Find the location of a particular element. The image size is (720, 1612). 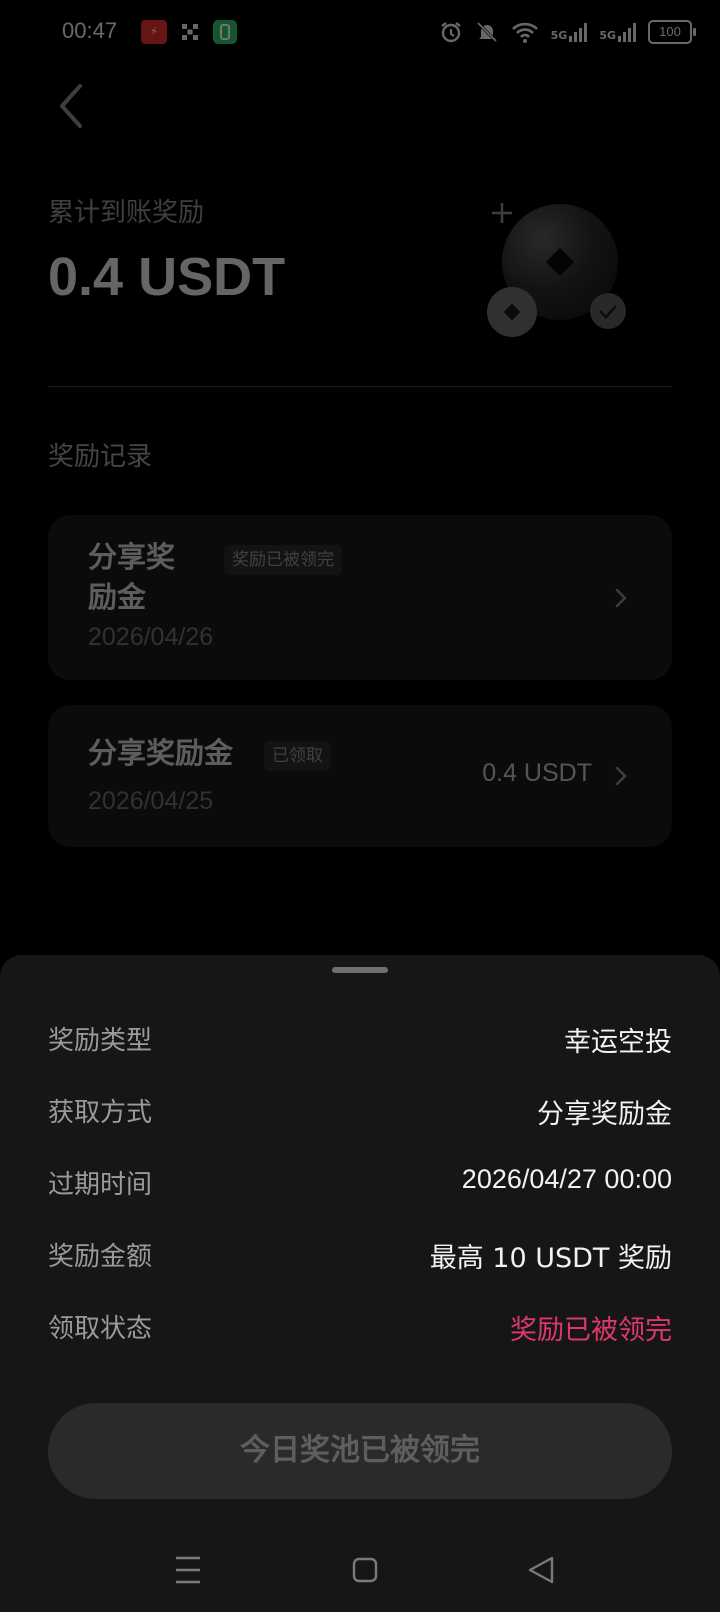

reward-record-card: 分享奖励金 奖励已被领完 2026/04/26 is located at coordinates (360, 597).